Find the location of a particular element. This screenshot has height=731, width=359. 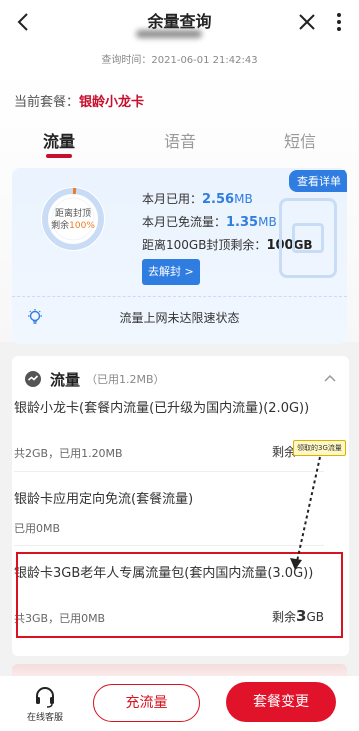

package-name: 银龄卡应用定向免流(套餐流量) is located at coordinates (104, 499).